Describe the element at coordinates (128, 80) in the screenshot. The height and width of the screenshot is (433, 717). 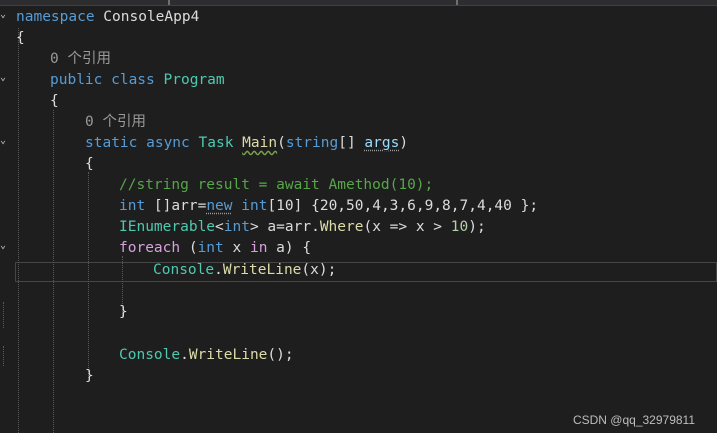
I see `keyword: class` at that location.